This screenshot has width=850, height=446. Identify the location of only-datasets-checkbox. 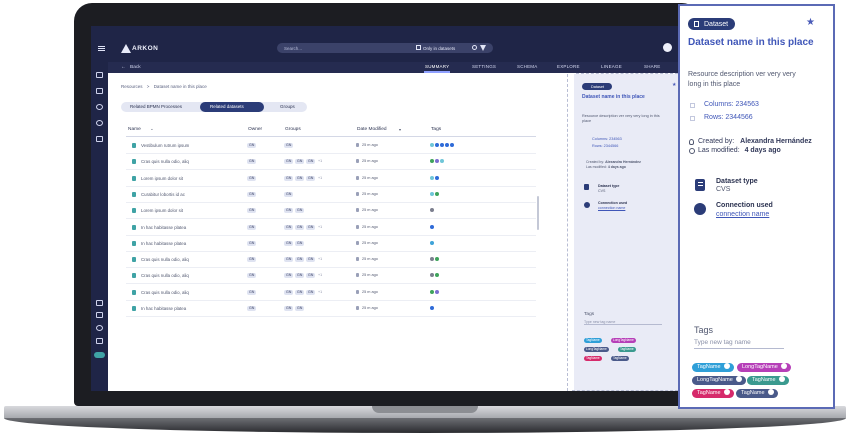
(418, 47).